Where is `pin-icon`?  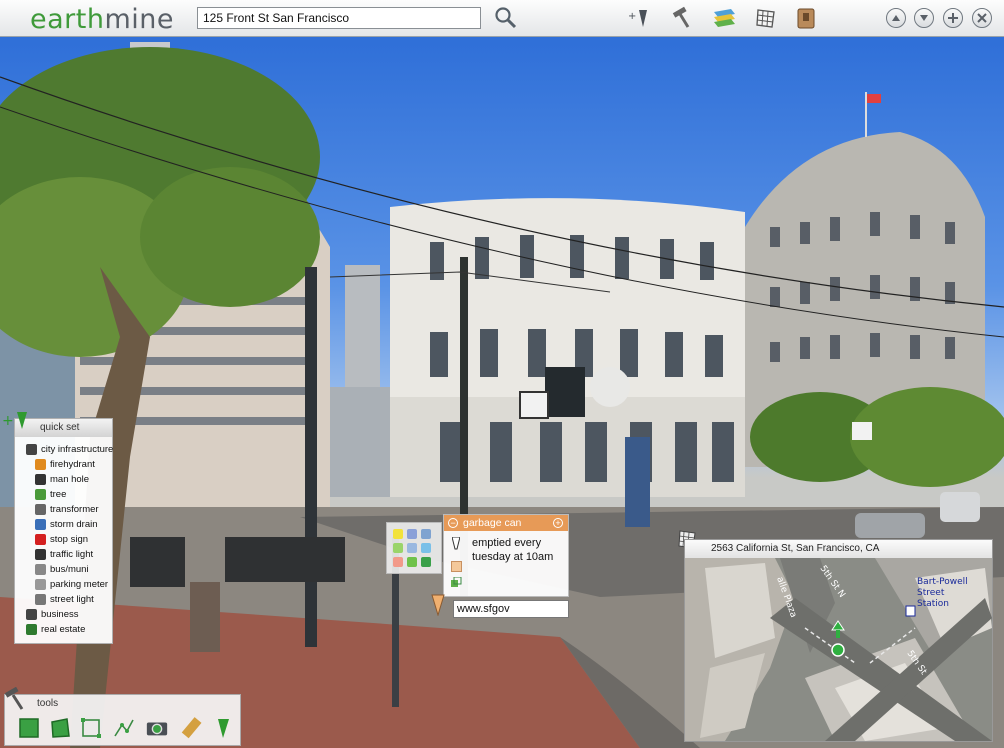
pin-icon is located at coordinates (456, 546).